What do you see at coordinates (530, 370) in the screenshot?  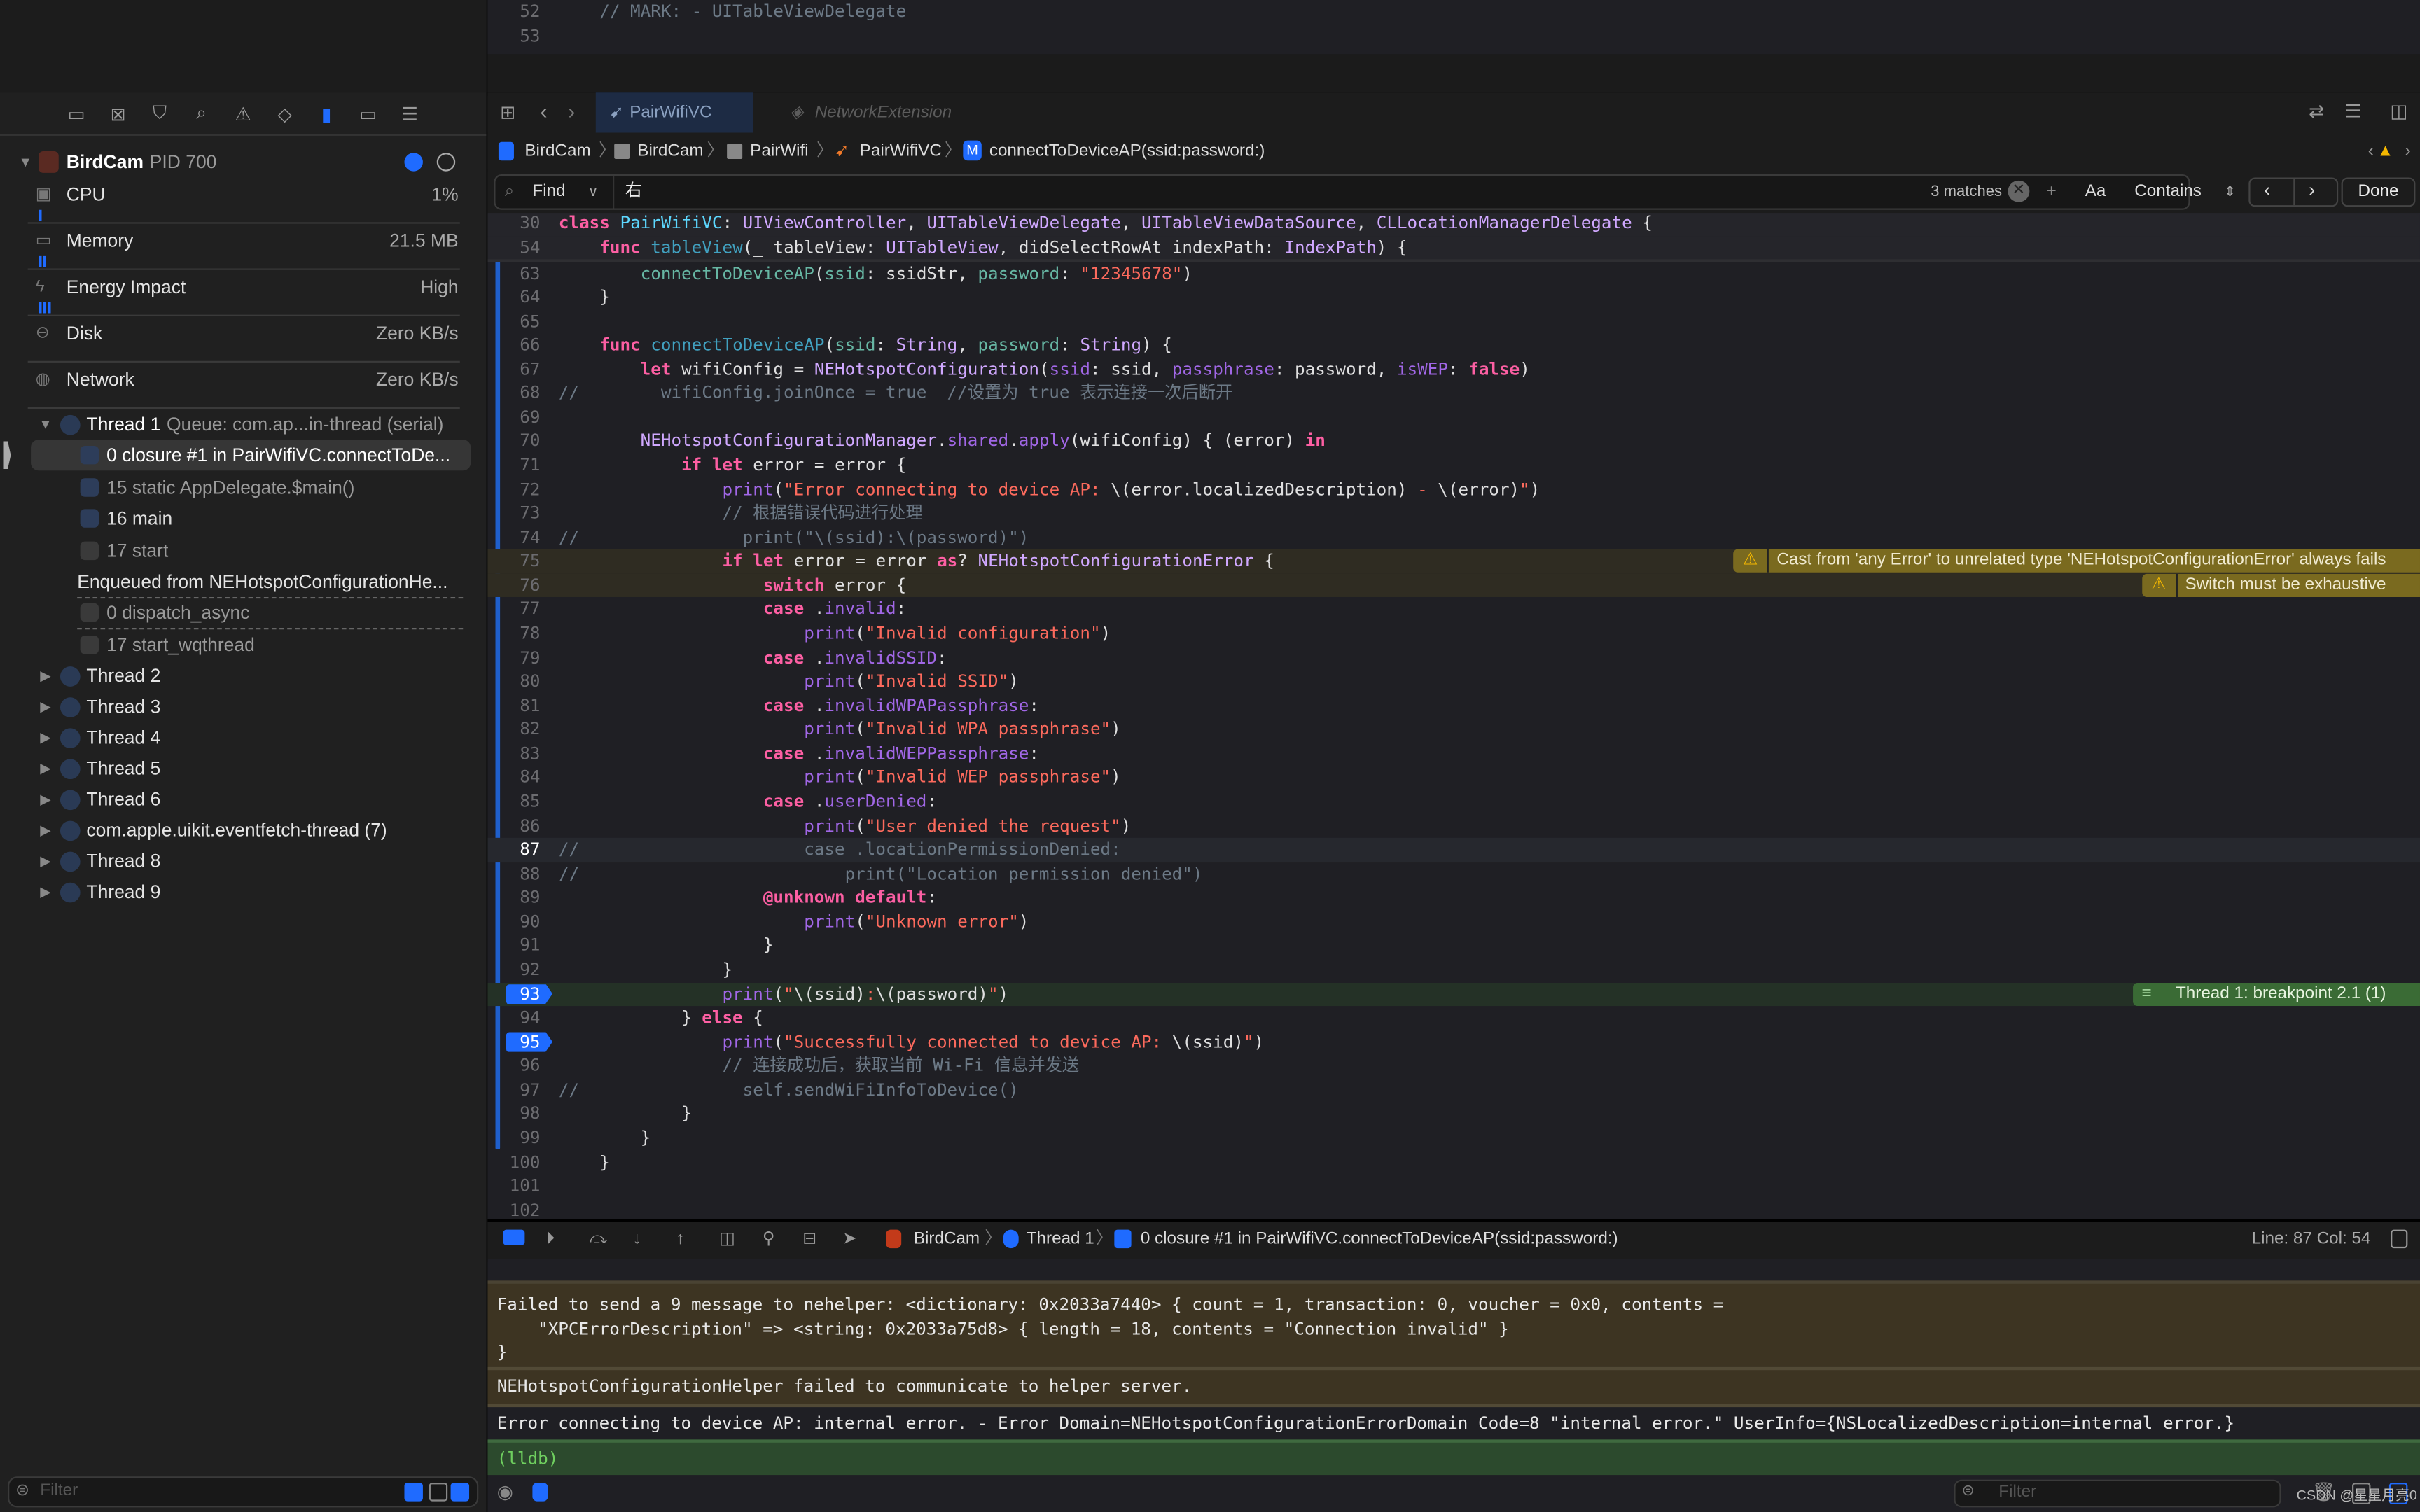 I see `line-number: 67` at bounding box center [530, 370].